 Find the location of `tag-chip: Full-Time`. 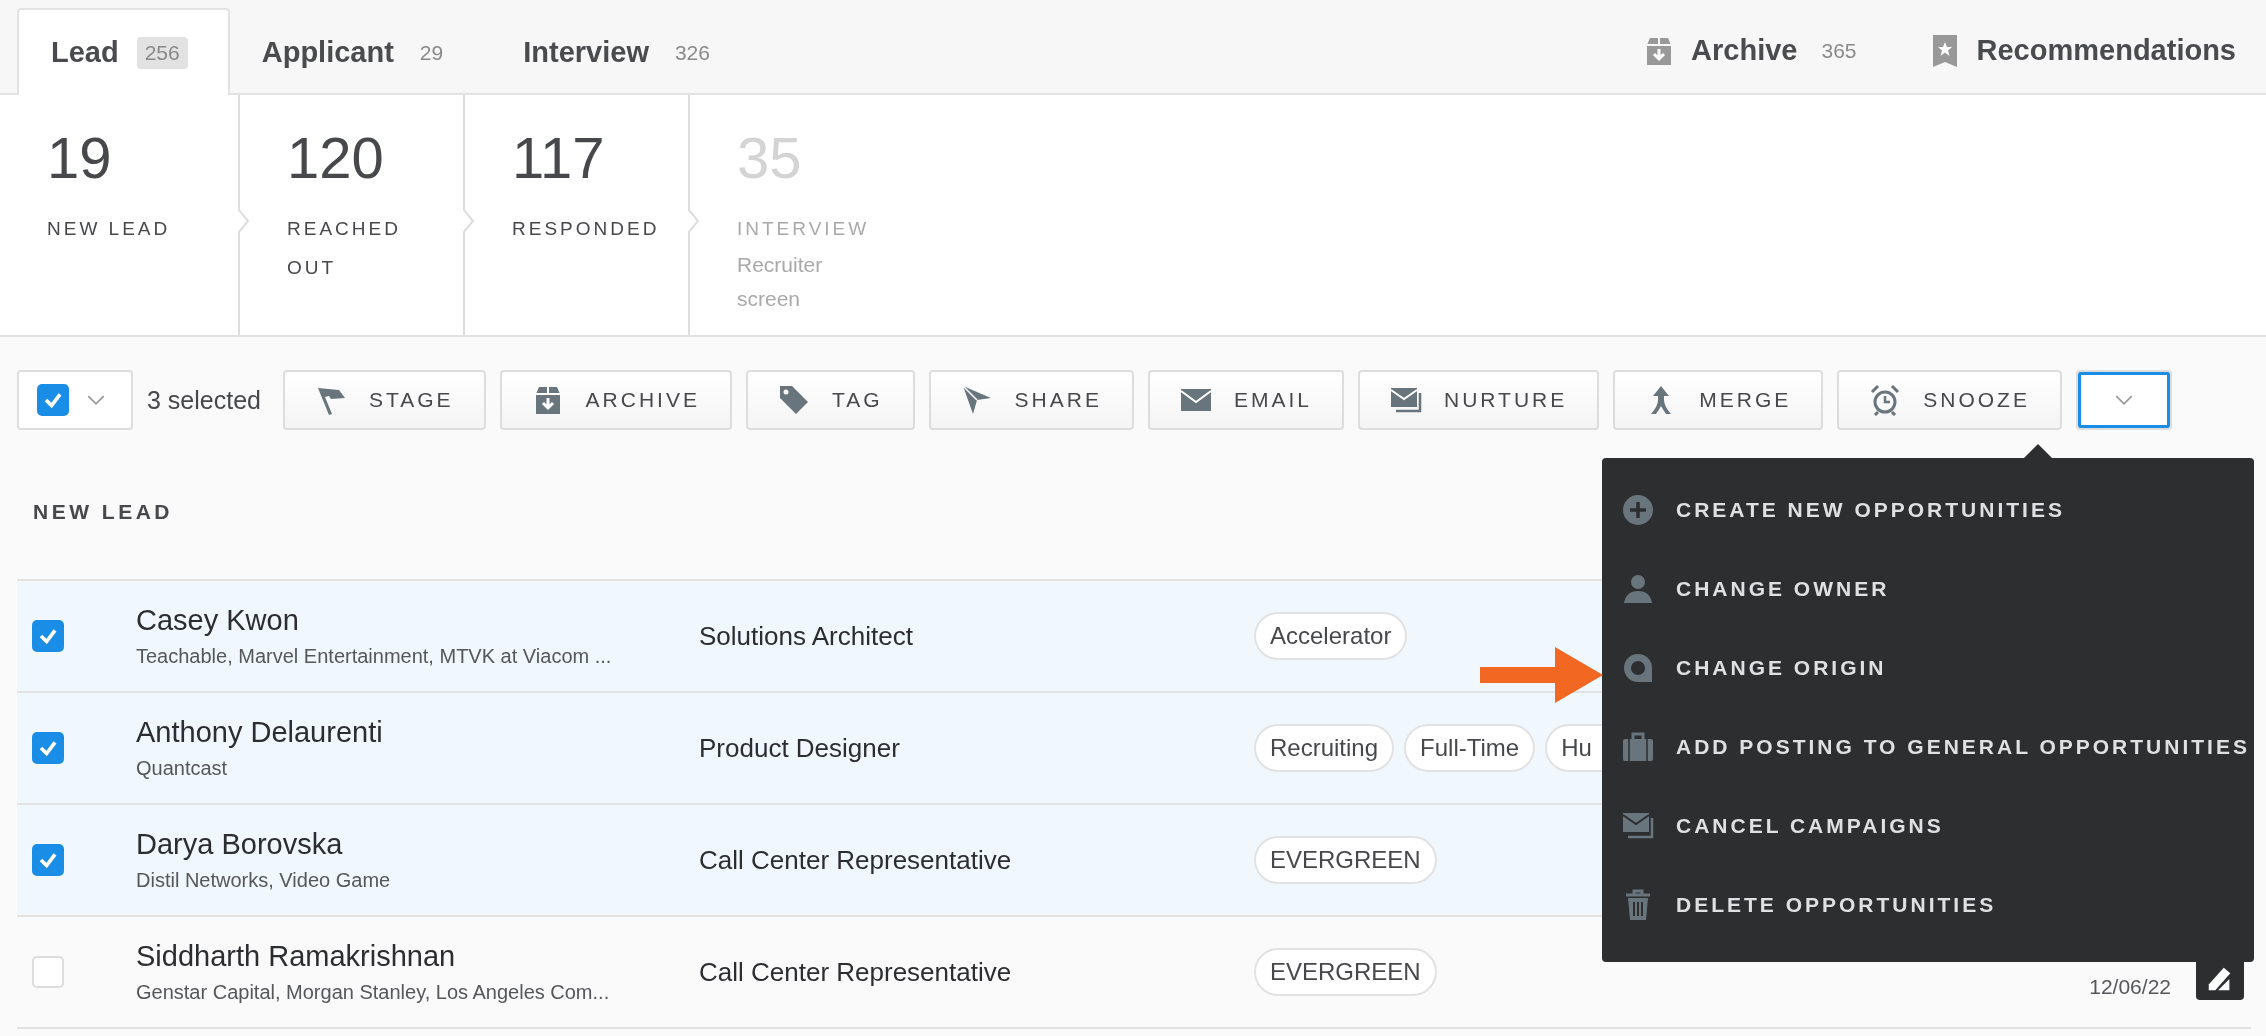

tag-chip: Full-Time is located at coordinates (1470, 748).